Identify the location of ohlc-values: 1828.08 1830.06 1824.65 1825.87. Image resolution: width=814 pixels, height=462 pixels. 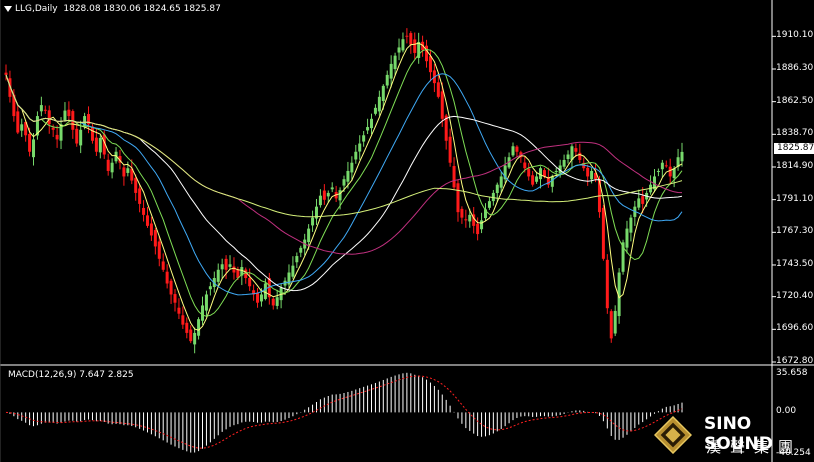
(142, 9).